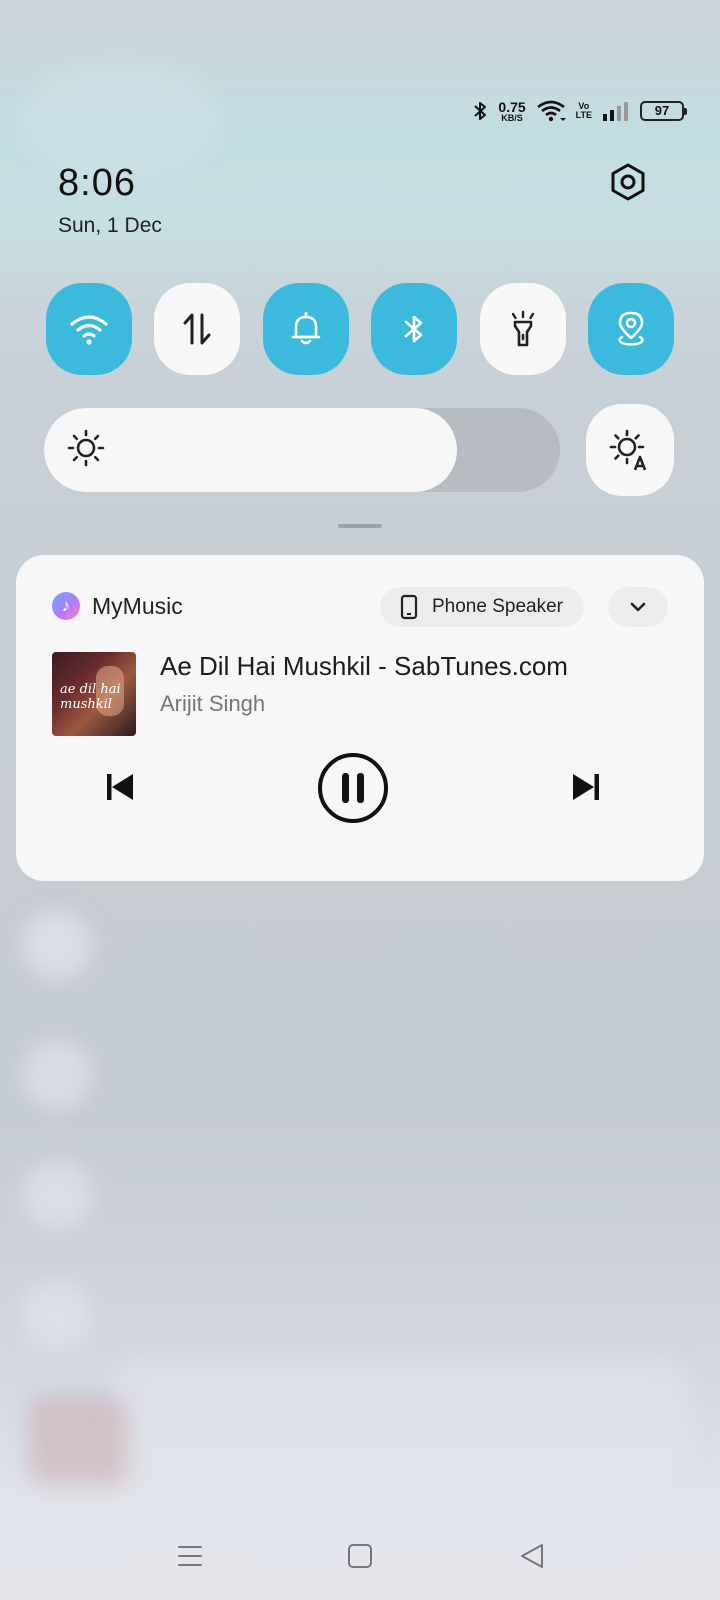 This screenshot has width=720, height=1600. I want to click on back-button, so click(532, 1556).